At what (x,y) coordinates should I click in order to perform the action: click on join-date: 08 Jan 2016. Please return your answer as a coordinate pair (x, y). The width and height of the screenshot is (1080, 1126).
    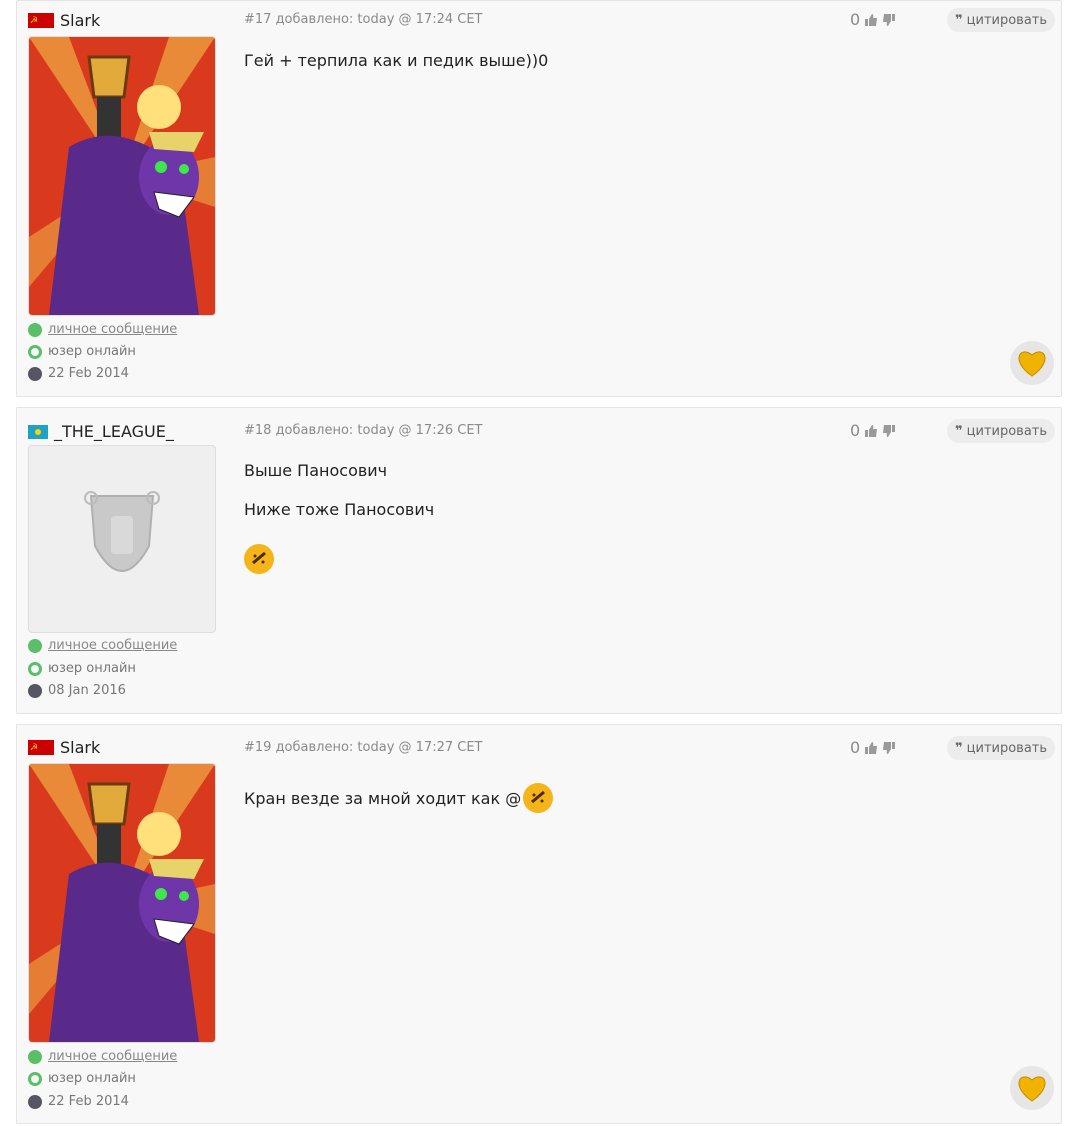
    Looking at the image, I should click on (77, 690).